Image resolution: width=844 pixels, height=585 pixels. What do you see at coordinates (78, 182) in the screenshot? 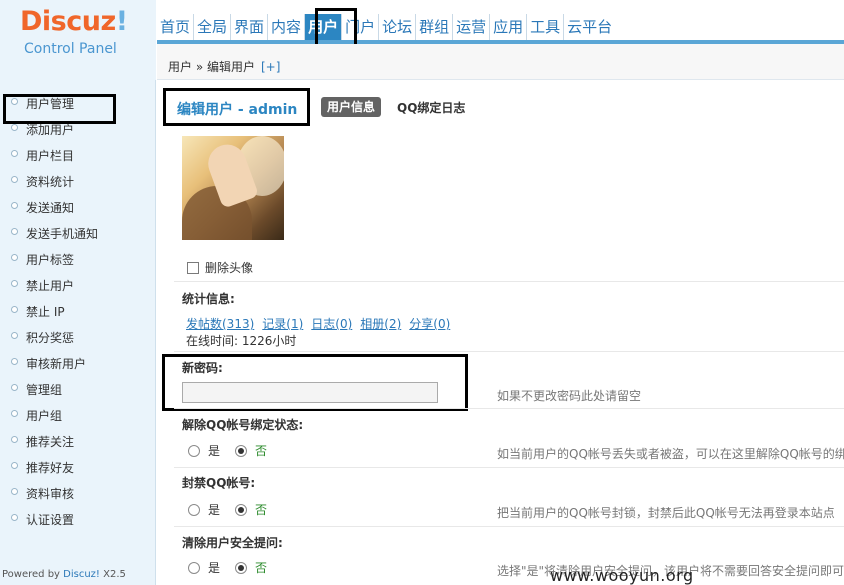
I see `sidebar-item-profile-stats: 资料统计` at bounding box center [78, 182].